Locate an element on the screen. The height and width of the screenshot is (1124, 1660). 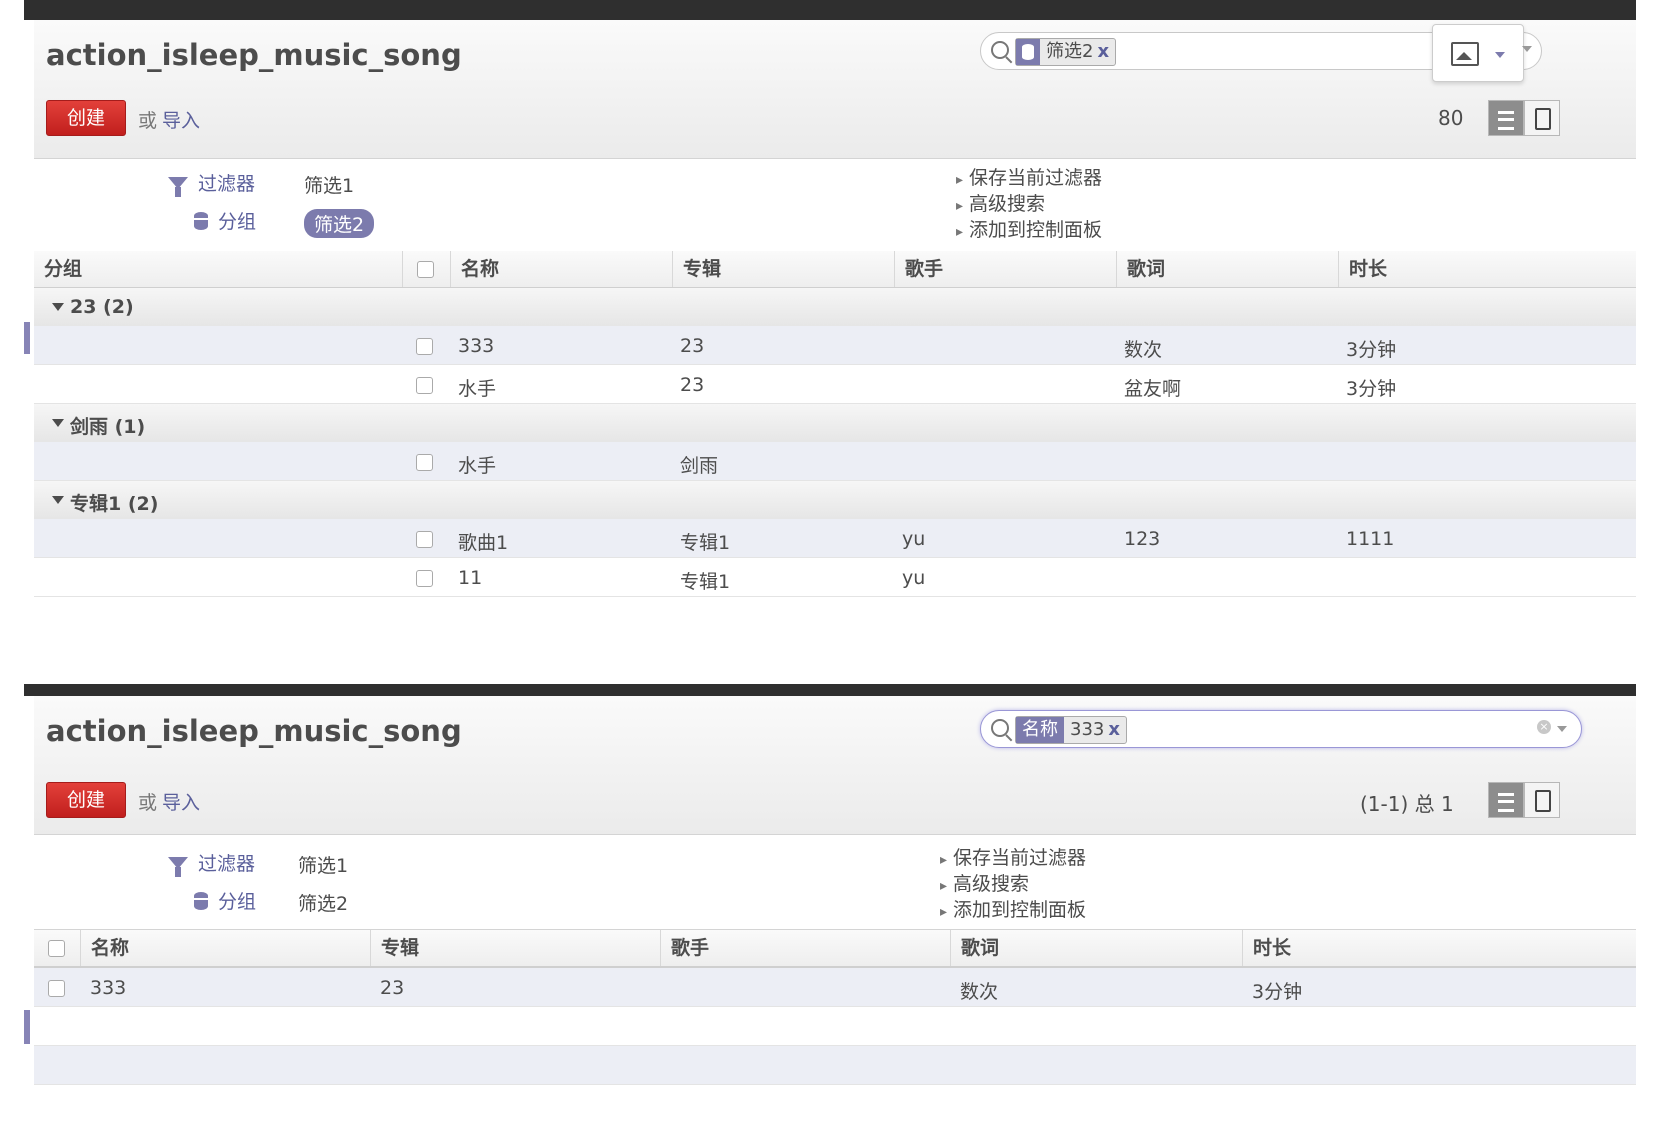
group-row: 23 (2) is located at coordinates (835, 307).